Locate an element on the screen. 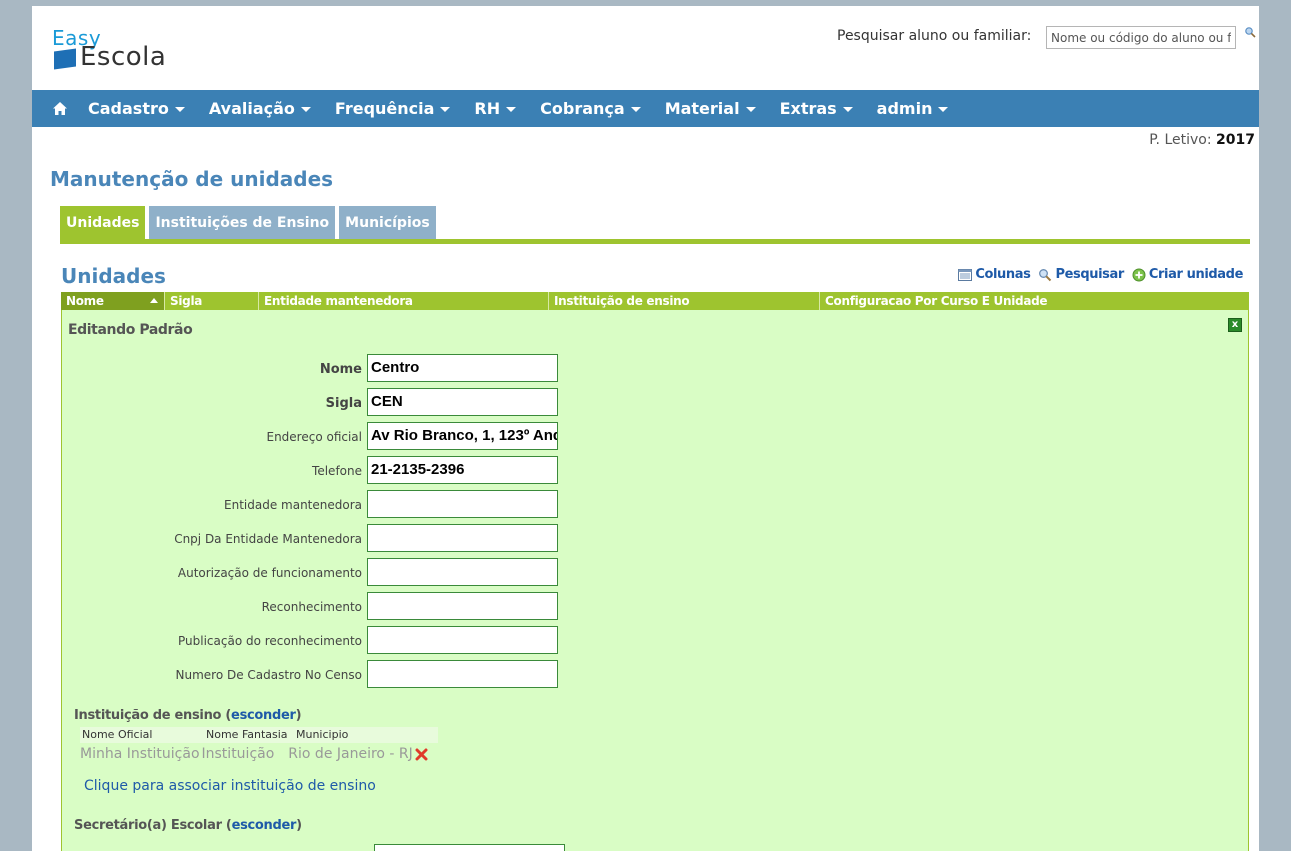 The width and height of the screenshot is (1291, 851). column-header: Municipio is located at coordinates (322, 734).